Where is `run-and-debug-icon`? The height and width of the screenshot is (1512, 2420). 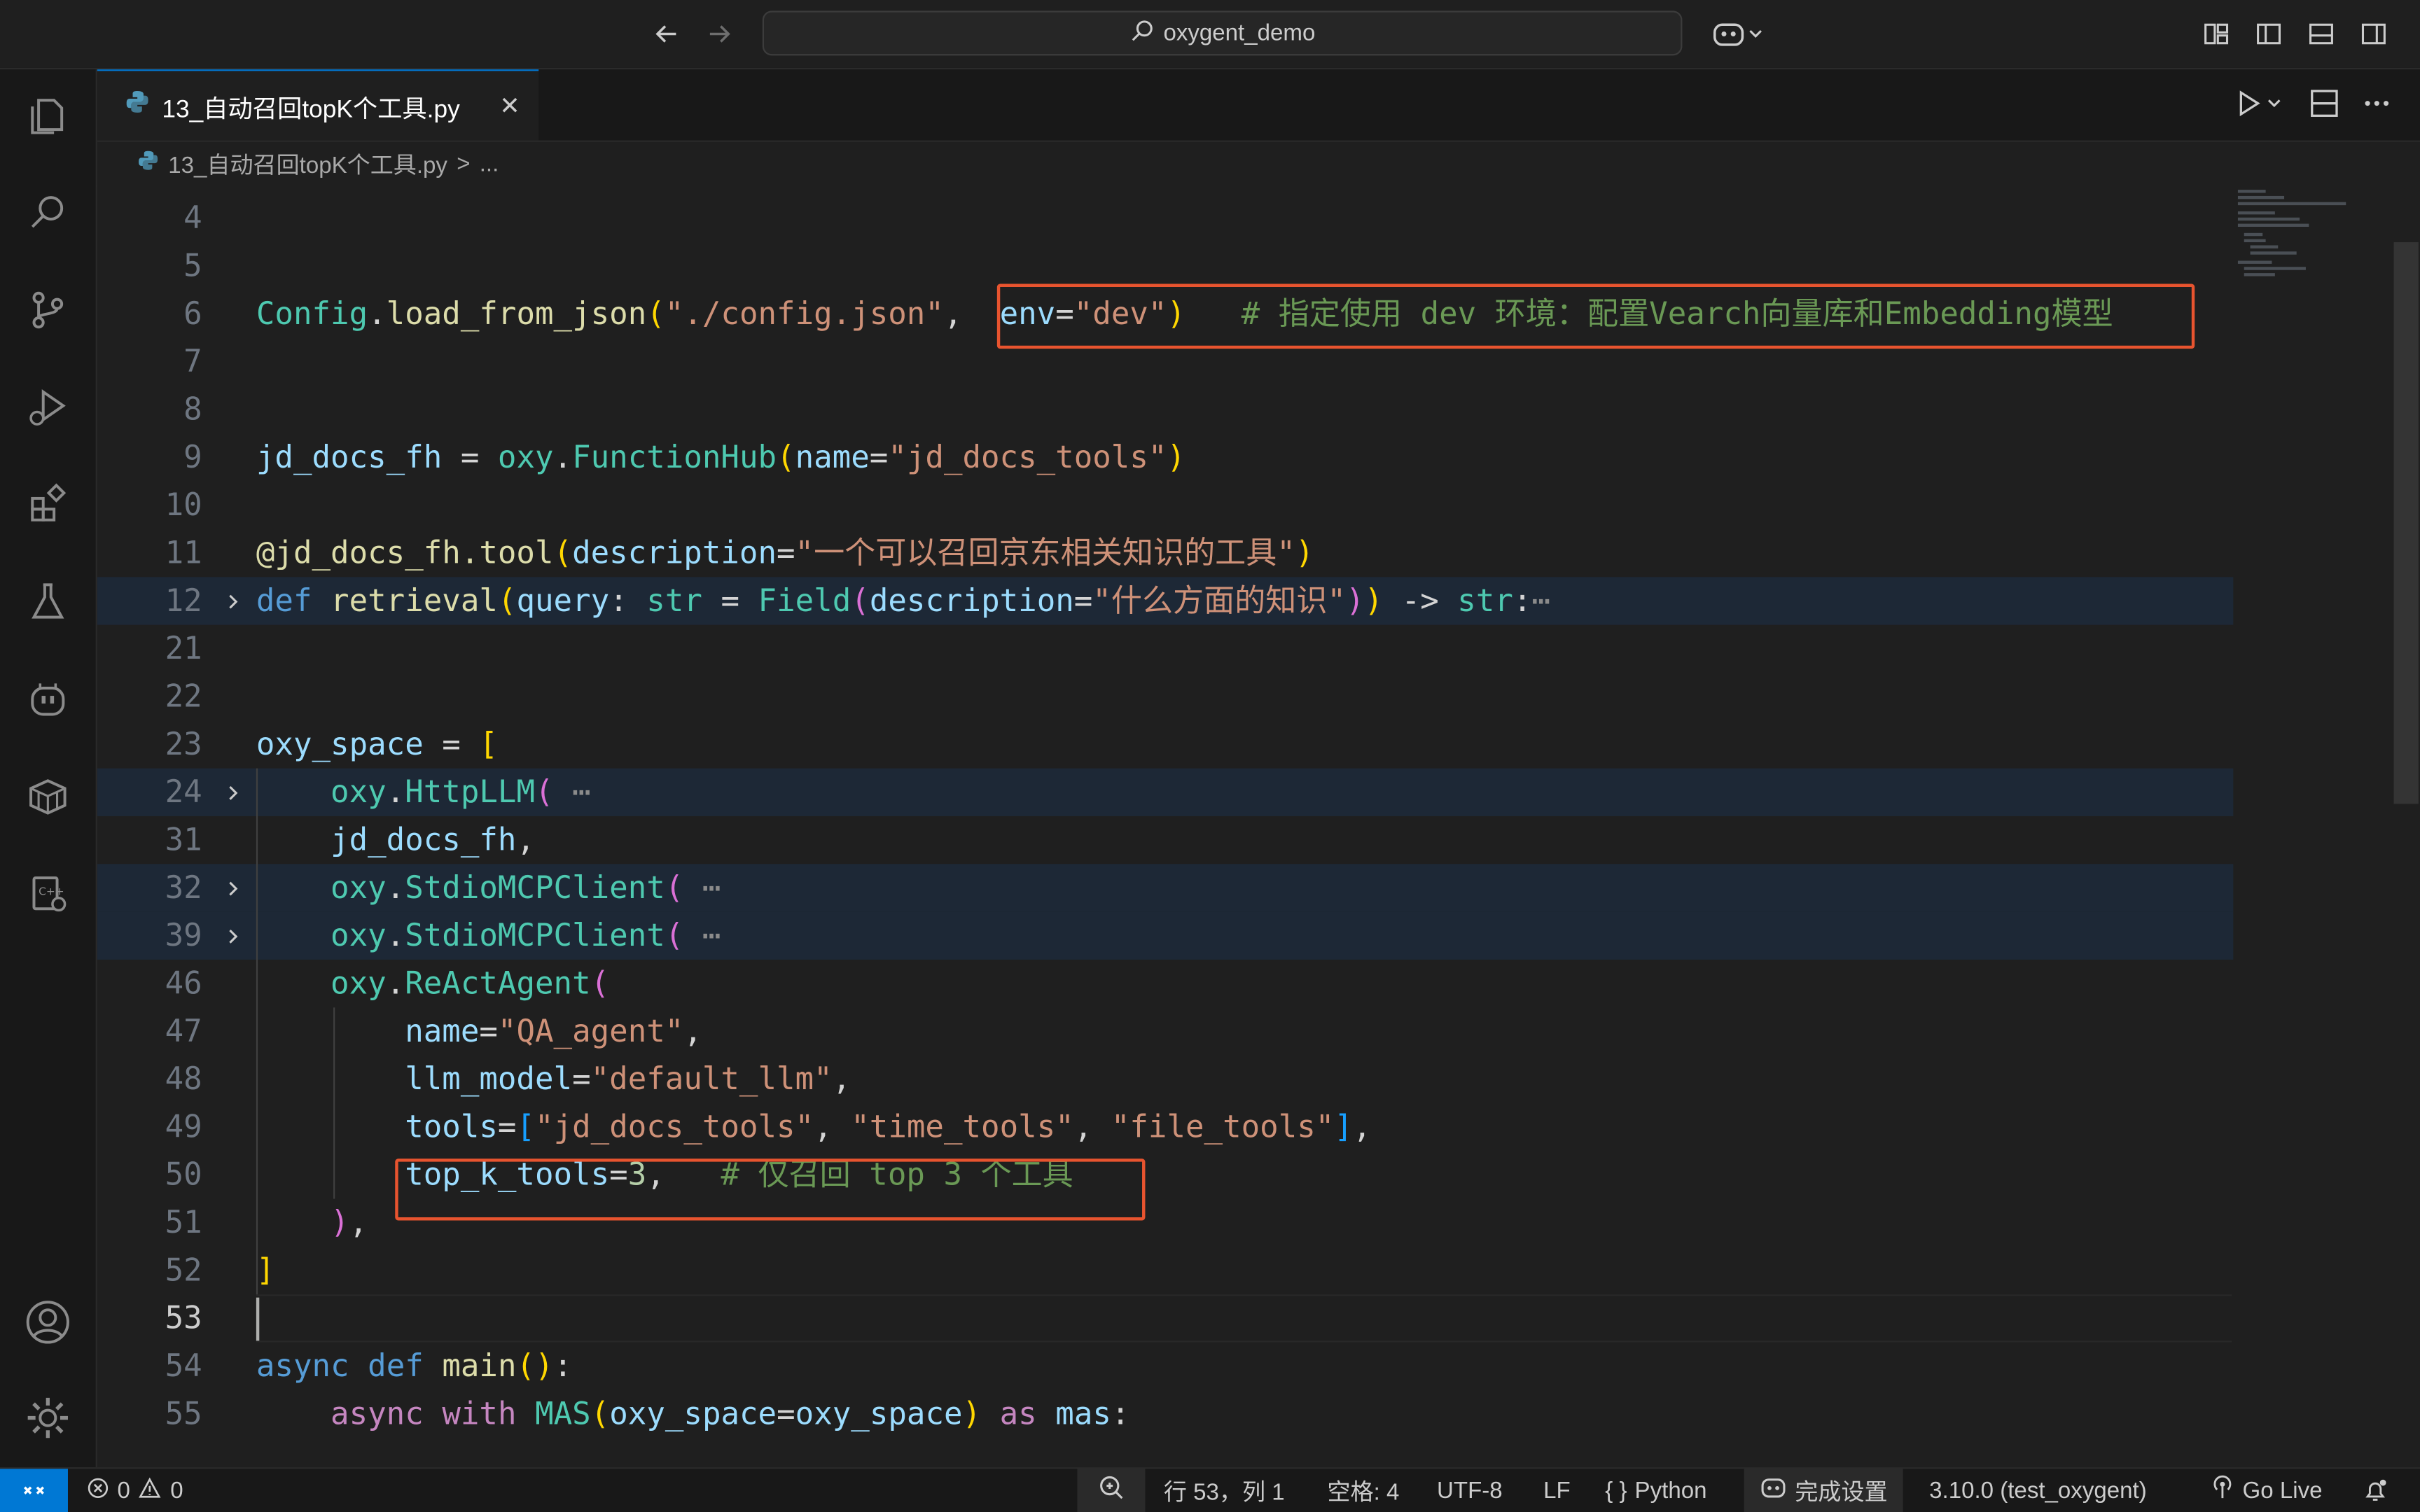 run-and-debug-icon is located at coordinates (48, 407).